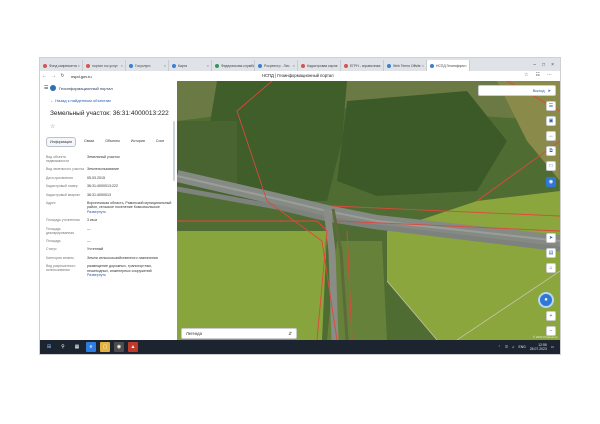  I want to click on property-value-text: 36:31:4000013, so click(99, 194).